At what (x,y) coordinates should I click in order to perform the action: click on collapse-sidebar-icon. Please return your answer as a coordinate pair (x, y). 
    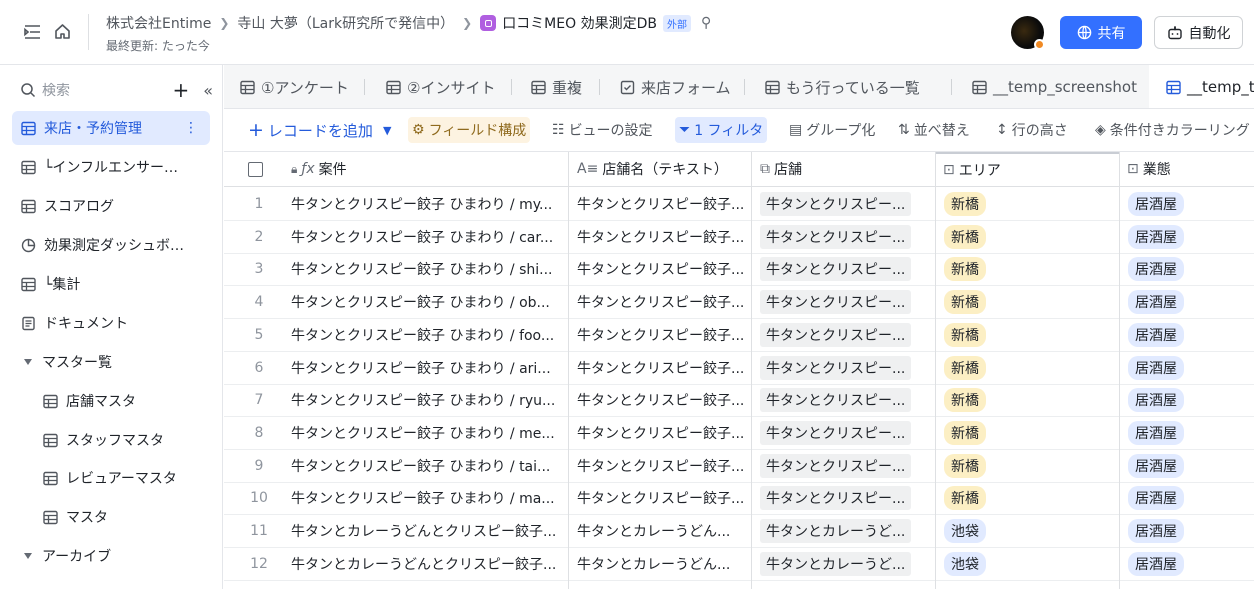
    Looking at the image, I should click on (32, 34).